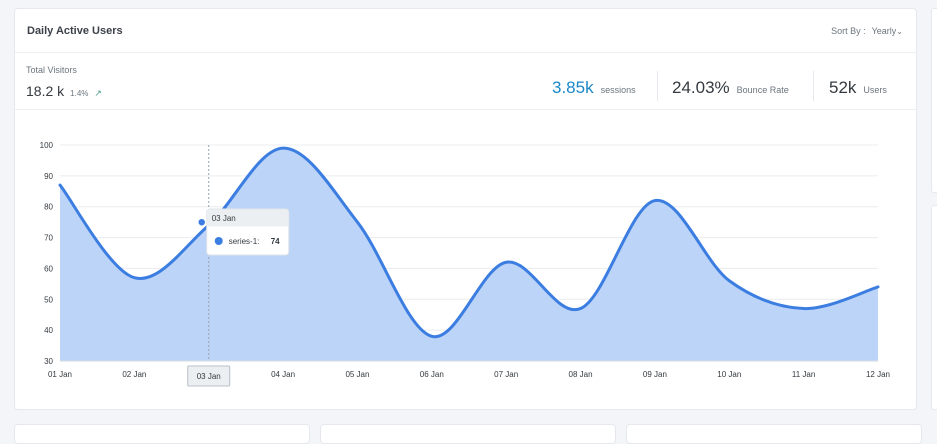  I want to click on y-tick-label: 70, so click(48, 238).